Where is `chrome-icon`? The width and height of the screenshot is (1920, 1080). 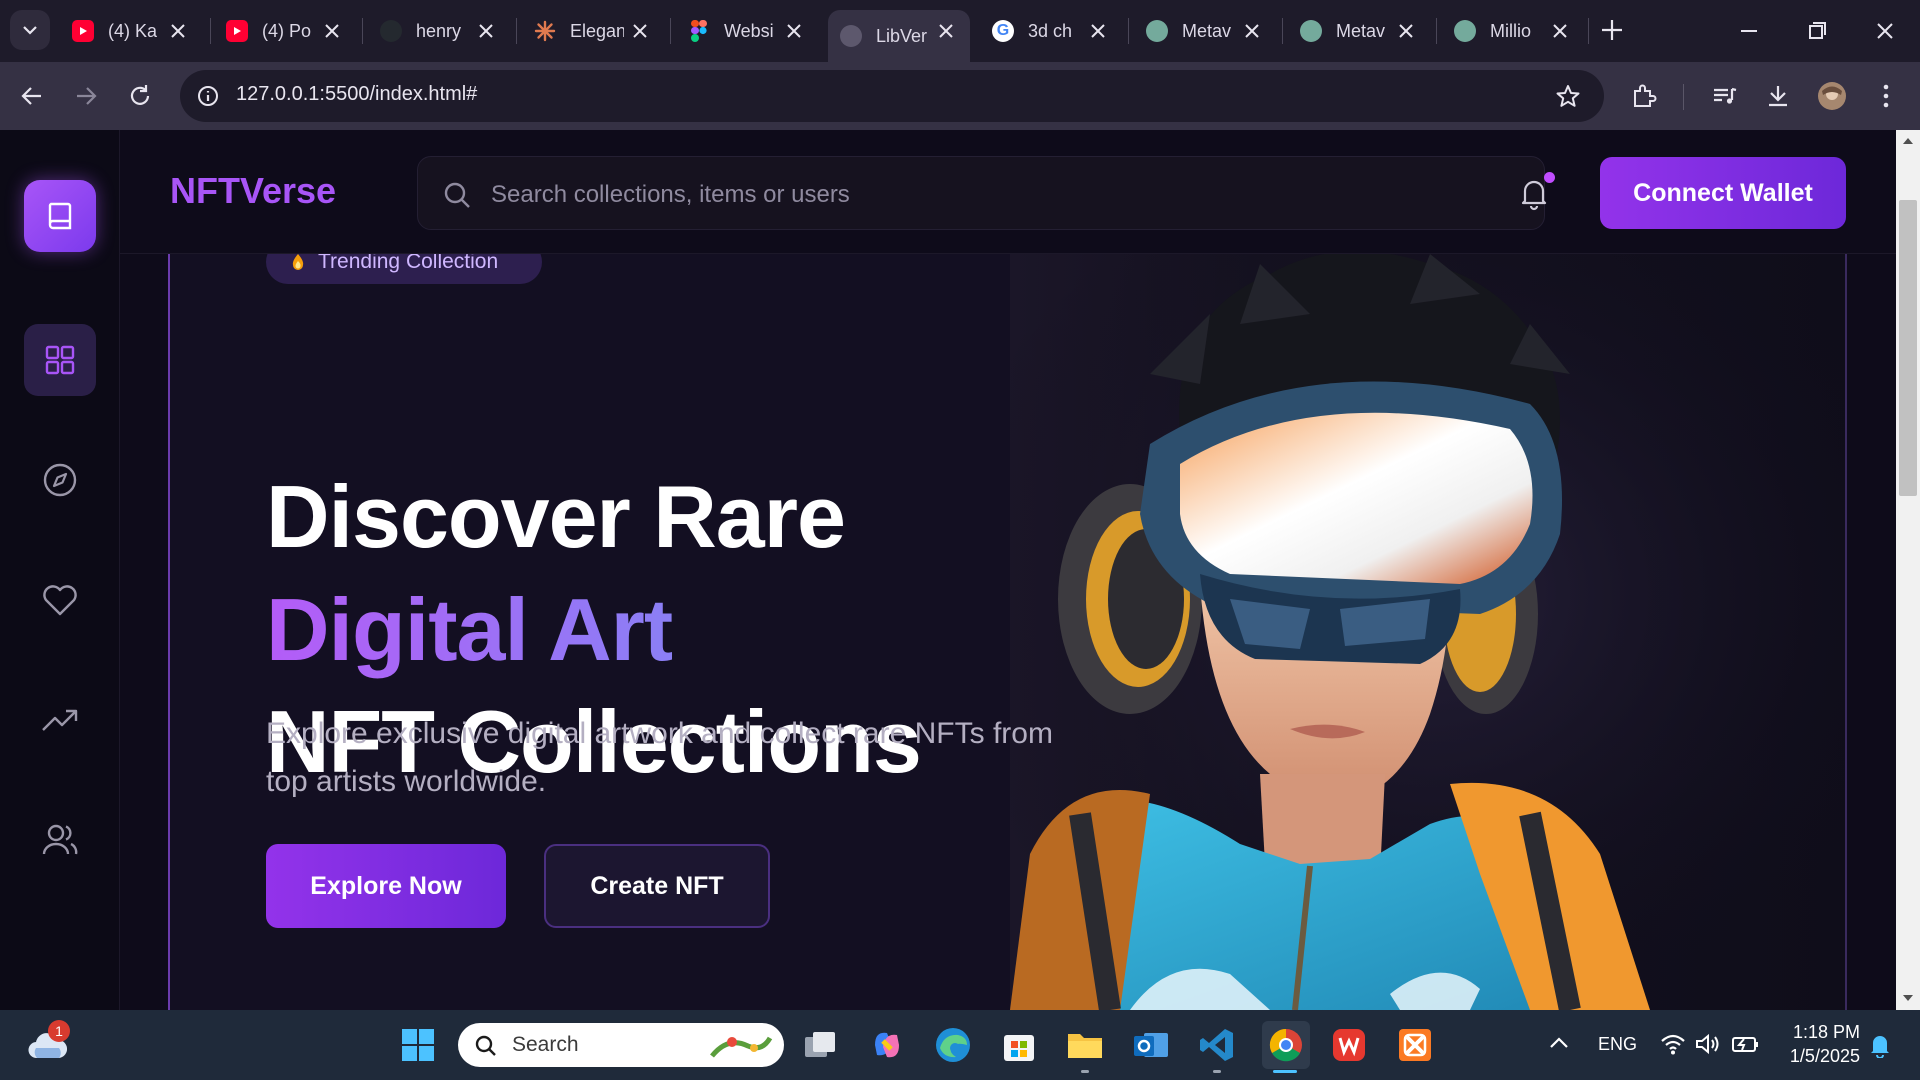
chrome-icon is located at coordinates (1285, 1045).